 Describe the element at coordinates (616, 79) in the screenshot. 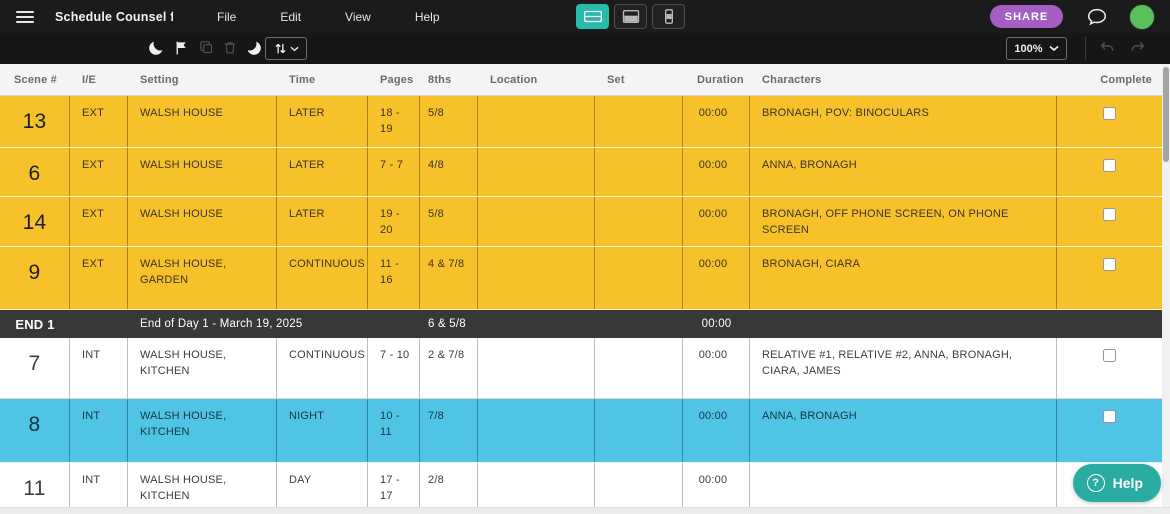

I see `col-header-set: Set` at that location.